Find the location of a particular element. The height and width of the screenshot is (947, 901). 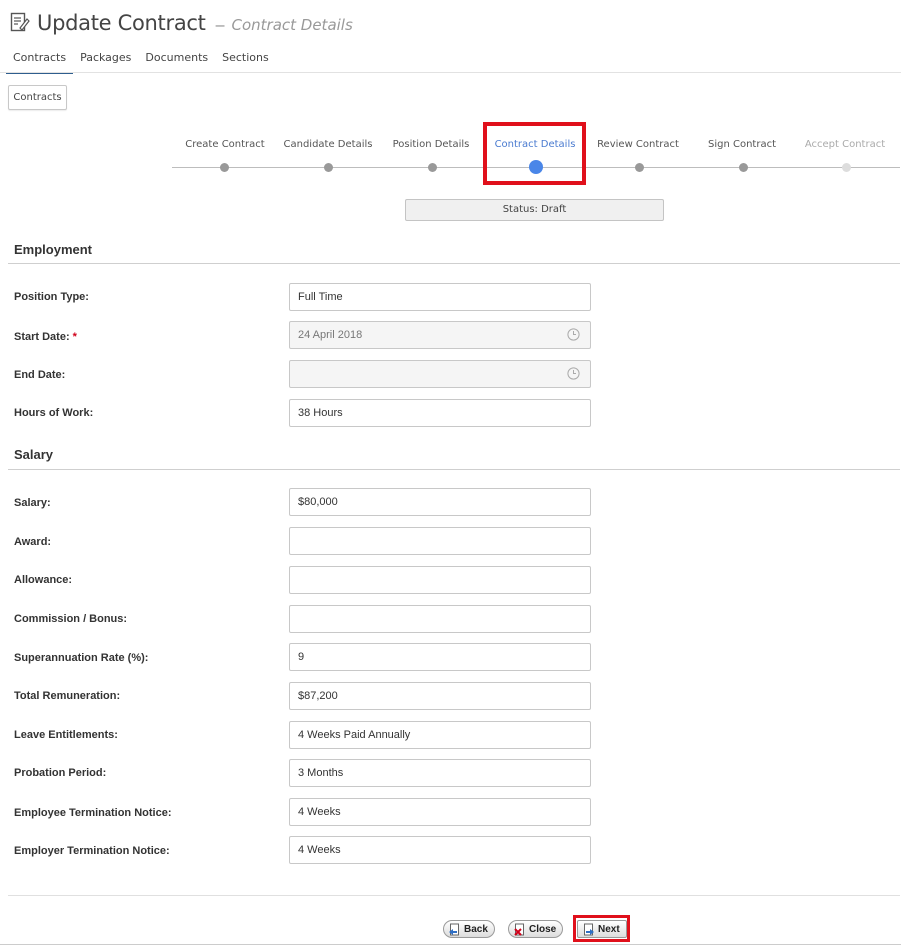

commission-bonus-label: Commission / Bonus: is located at coordinates (71, 619).